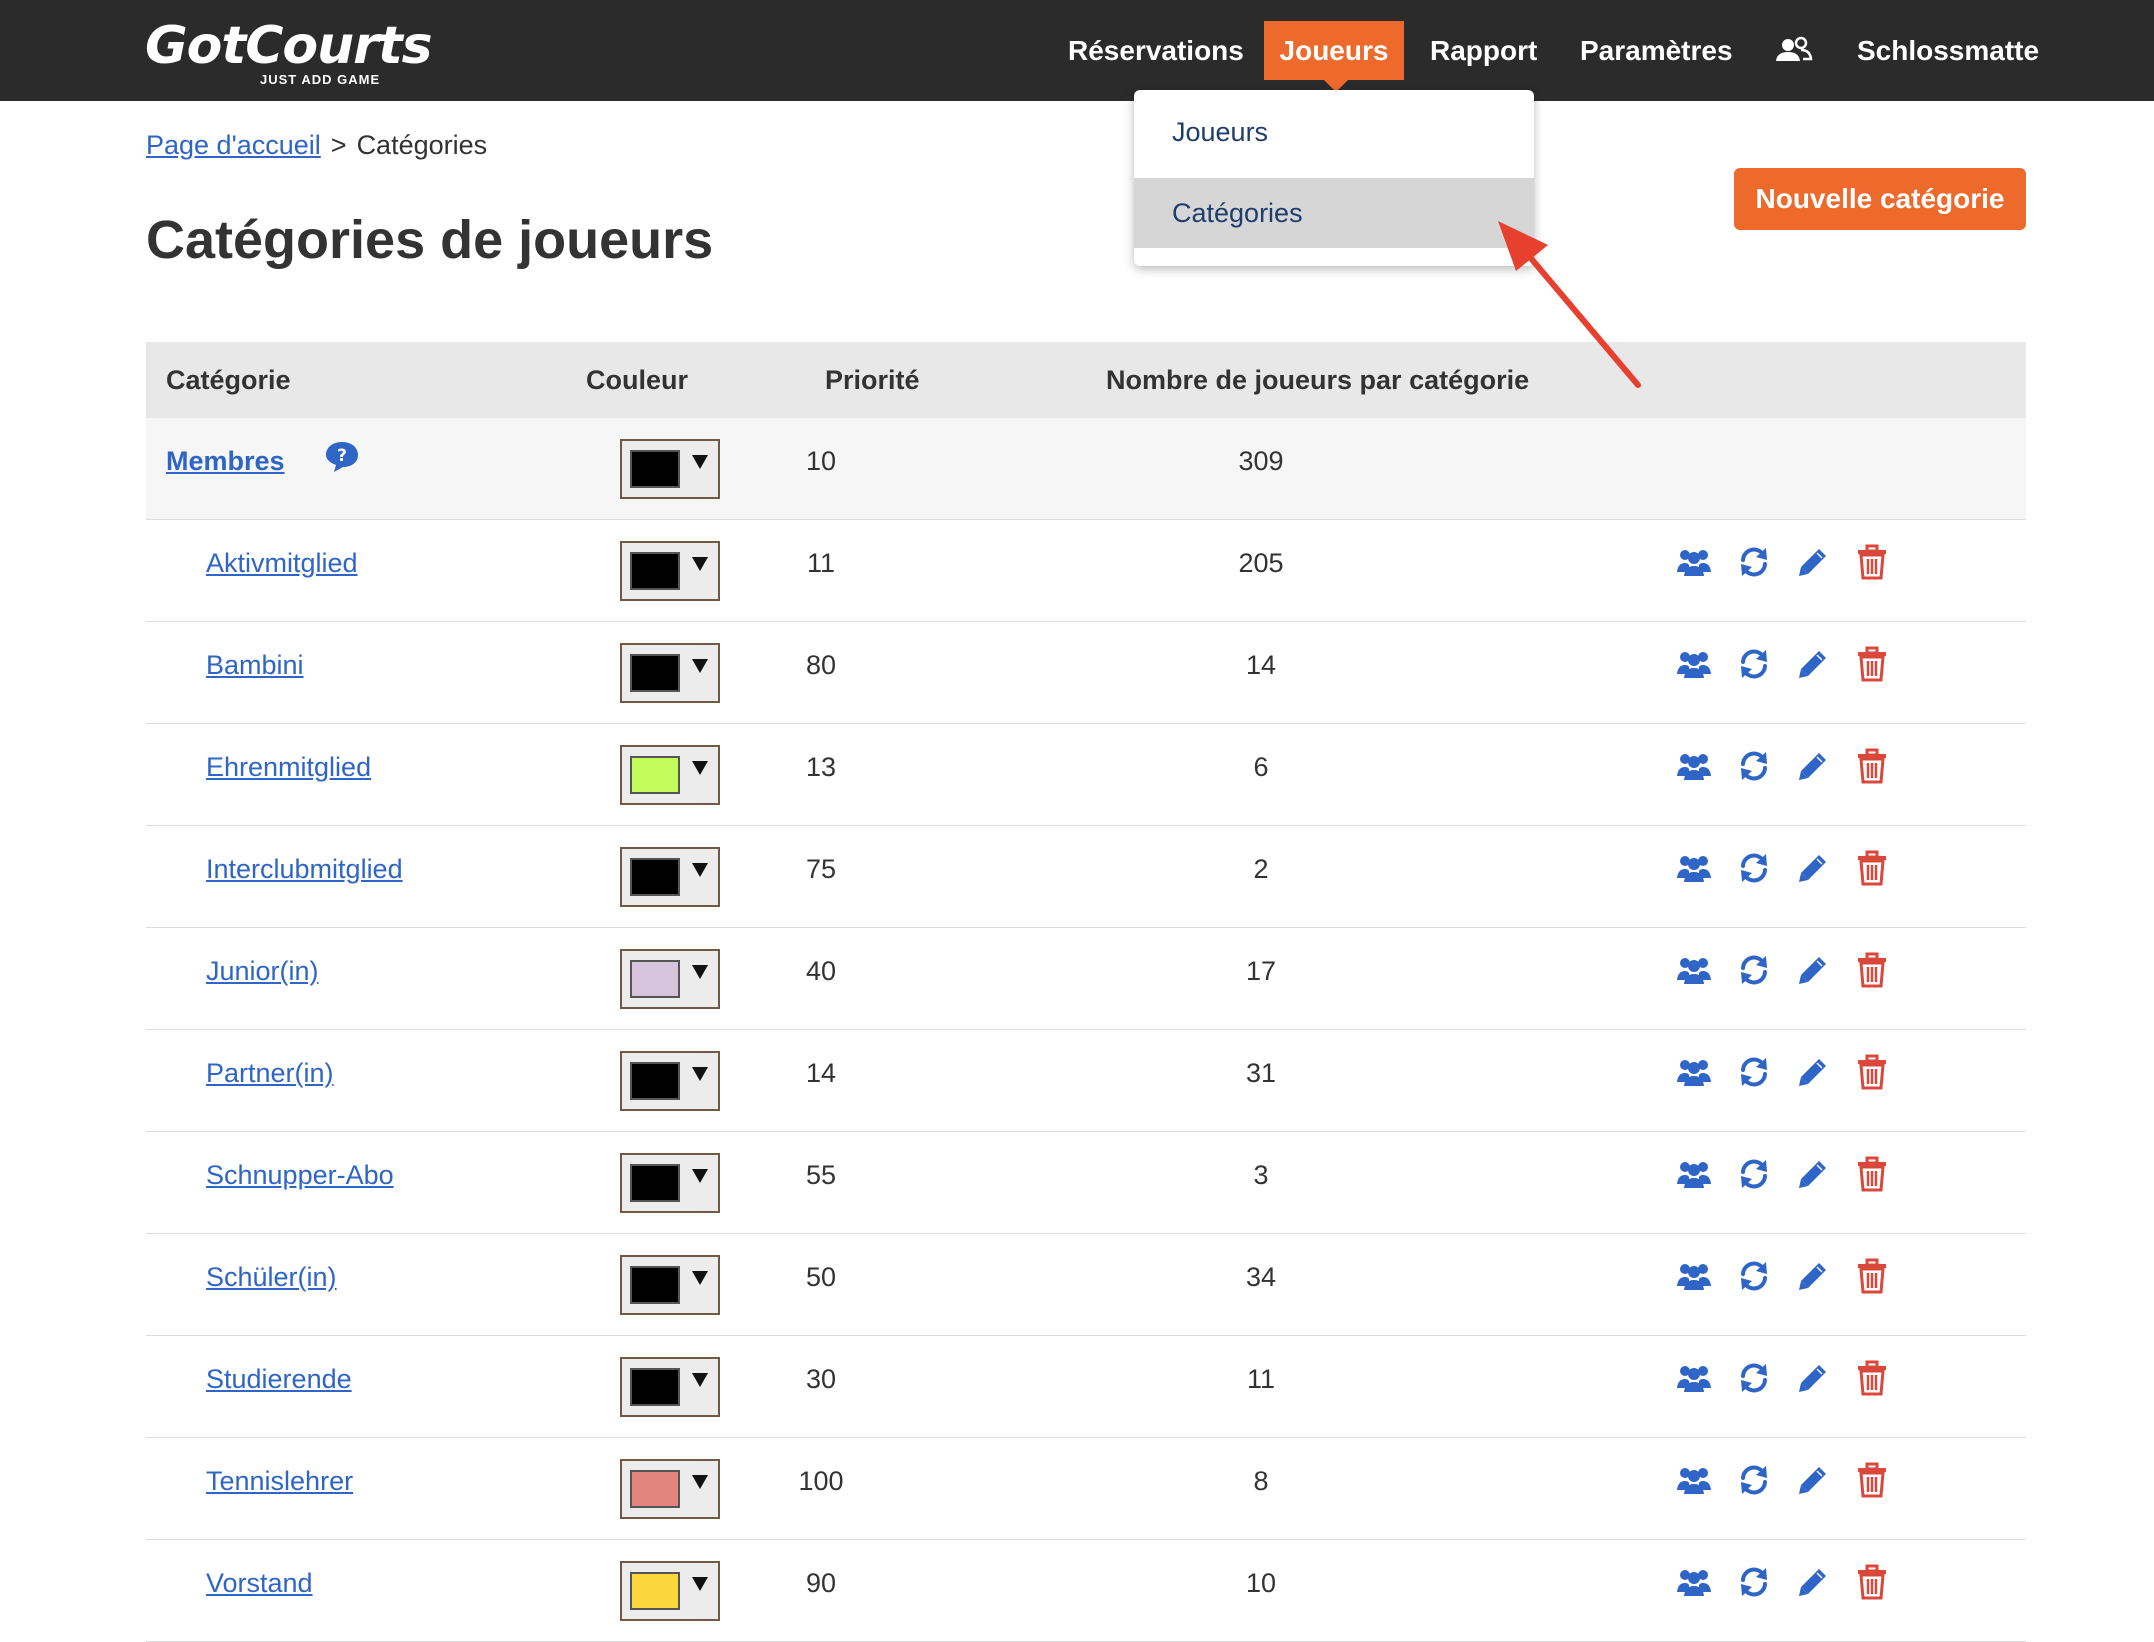 The height and width of the screenshot is (1642, 2154). What do you see at coordinates (1261, 971) in the screenshot?
I see `player-count-value: 17` at bounding box center [1261, 971].